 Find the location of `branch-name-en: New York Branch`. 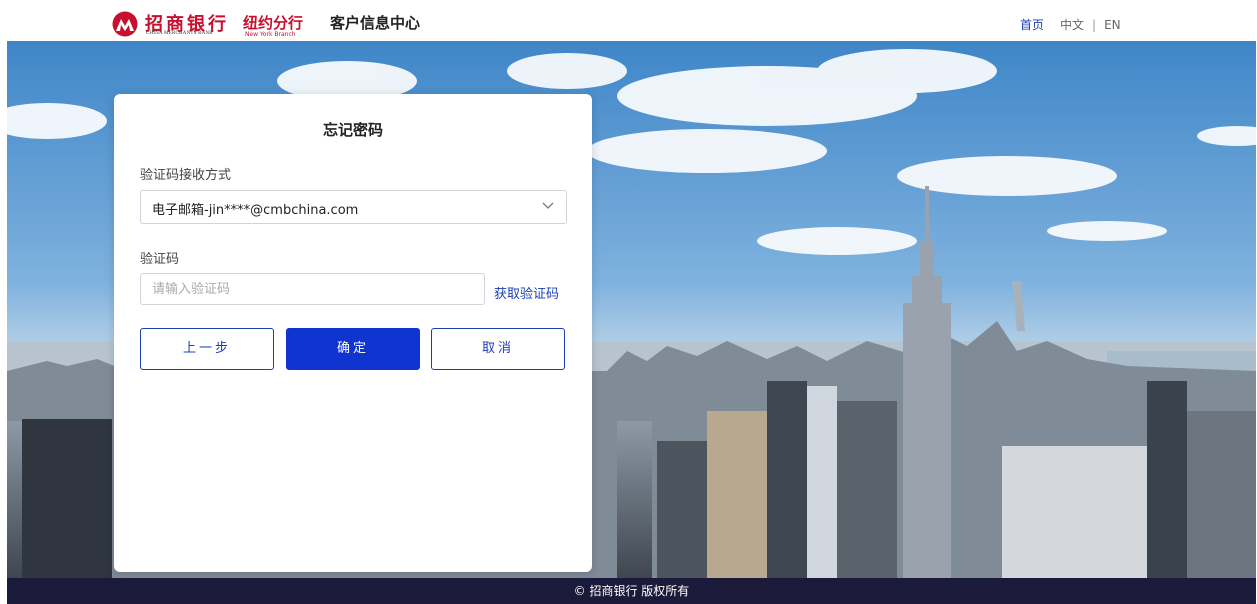

branch-name-en: New York Branch is located at coordinates (270, 34).